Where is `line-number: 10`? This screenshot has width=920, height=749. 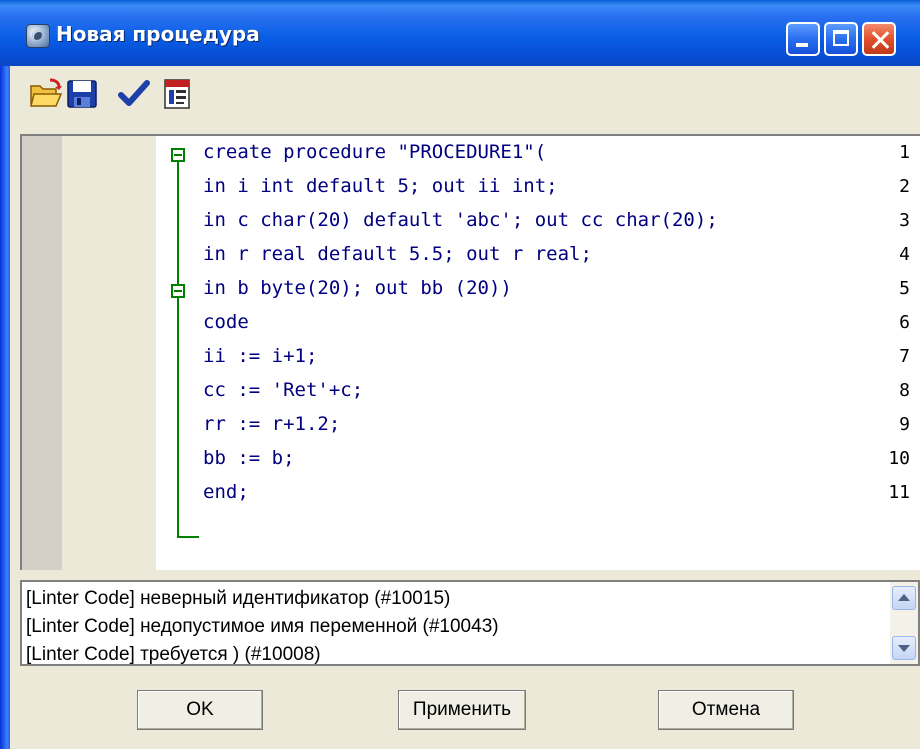
line-number: 10 is located at coordinates (899, 458).